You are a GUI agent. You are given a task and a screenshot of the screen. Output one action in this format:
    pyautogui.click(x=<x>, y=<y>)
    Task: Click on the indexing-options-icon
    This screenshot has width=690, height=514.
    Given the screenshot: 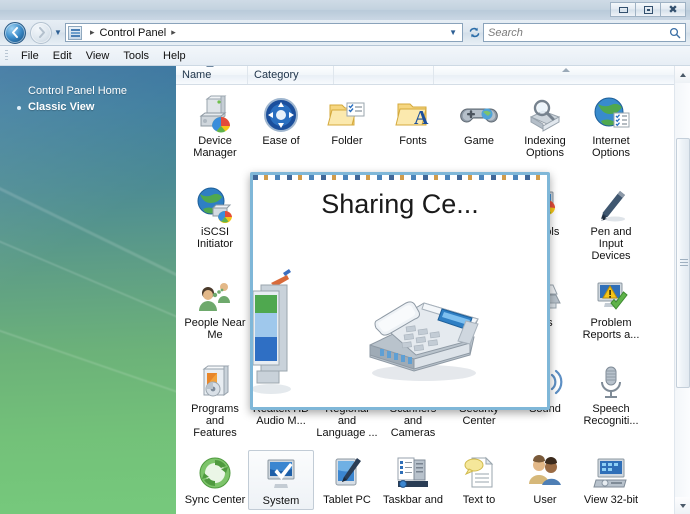 What is the action you would take?
    pyautogui.click(x=545, y=113)
    